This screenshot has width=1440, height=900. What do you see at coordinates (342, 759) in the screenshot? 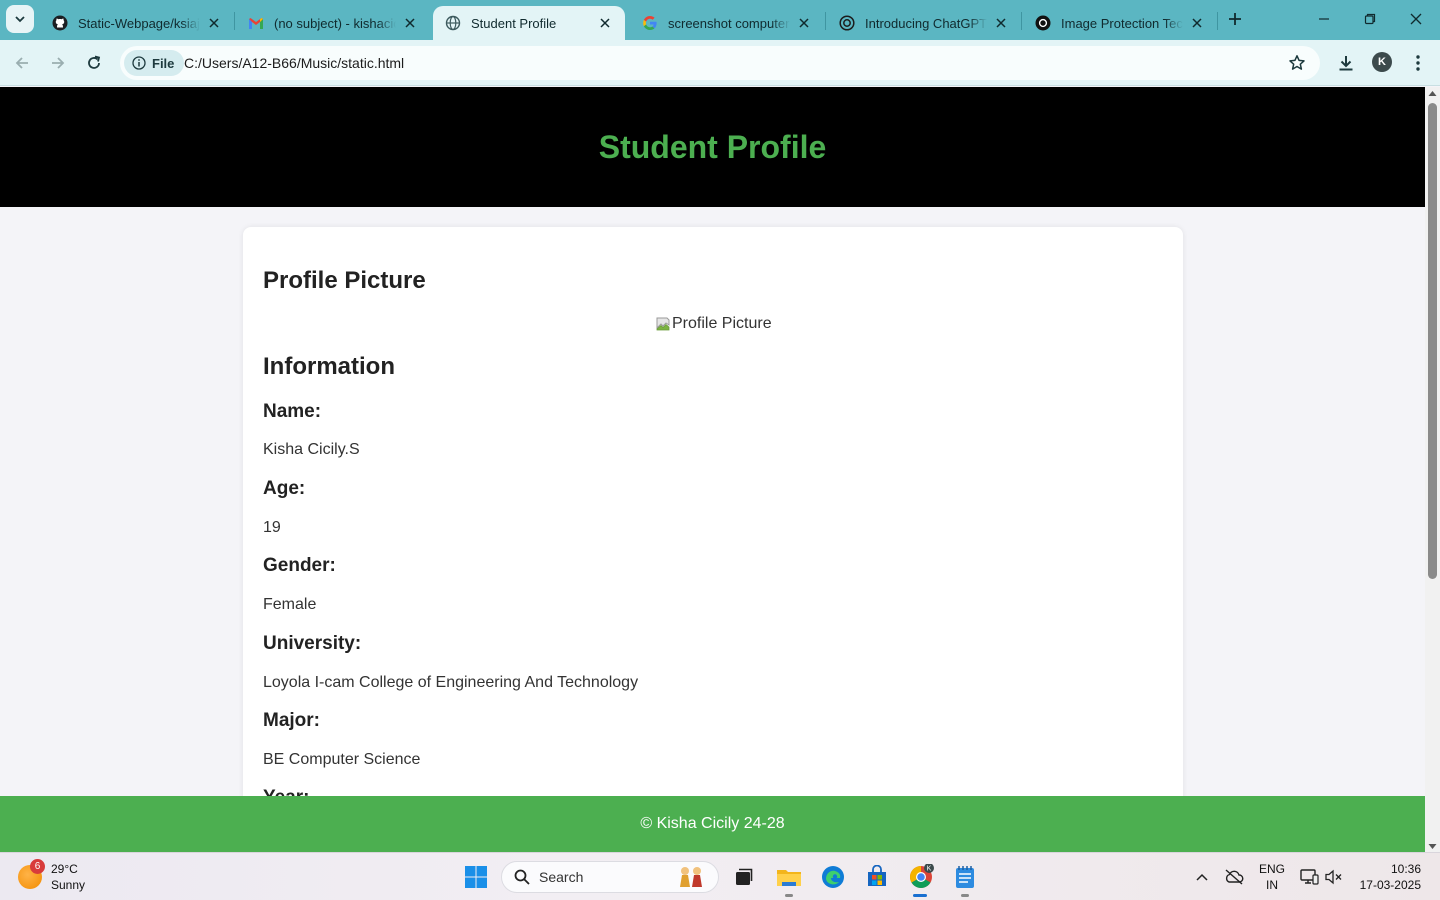
I see `major-value: BE Computer Science` at bounding box center [342, 759].